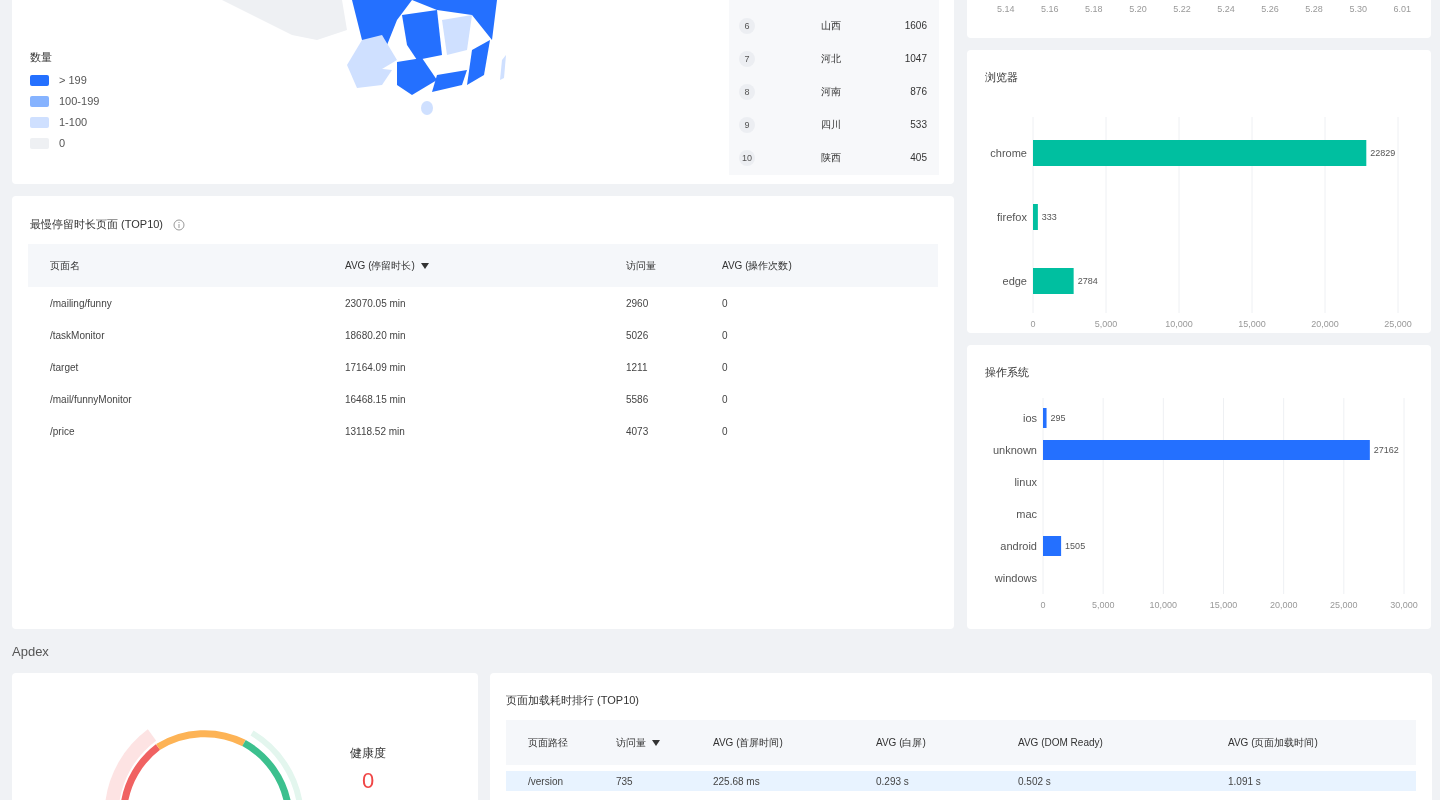 This screenshot has height=800, width=1440. What do you see at coordinates (831, 58) in the screenshot?
I see `region-name: 河北` at bounding box center [831, 58].